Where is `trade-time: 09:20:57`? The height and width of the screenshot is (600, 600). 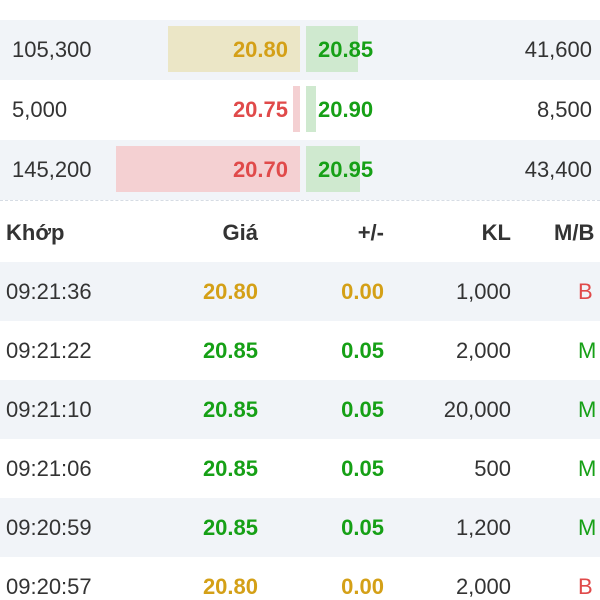
trade-time: 09:20:57 is located at coordinates (49, 586).